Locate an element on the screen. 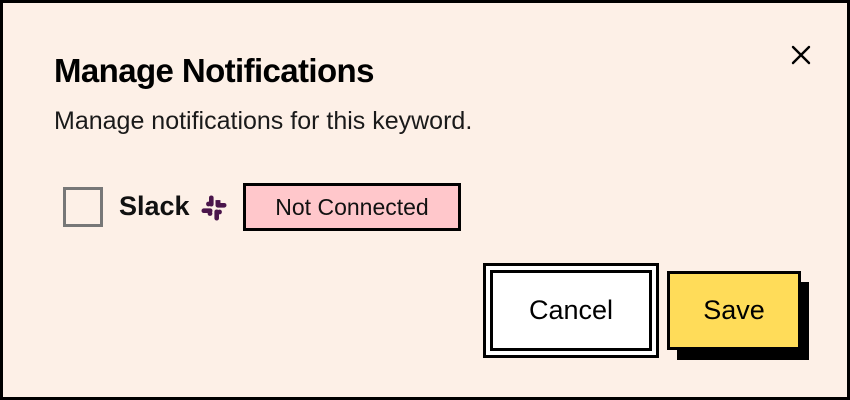 This screenshot has width=850, height=400. status-badge: Not Connected is located at coordinates (352, 207).